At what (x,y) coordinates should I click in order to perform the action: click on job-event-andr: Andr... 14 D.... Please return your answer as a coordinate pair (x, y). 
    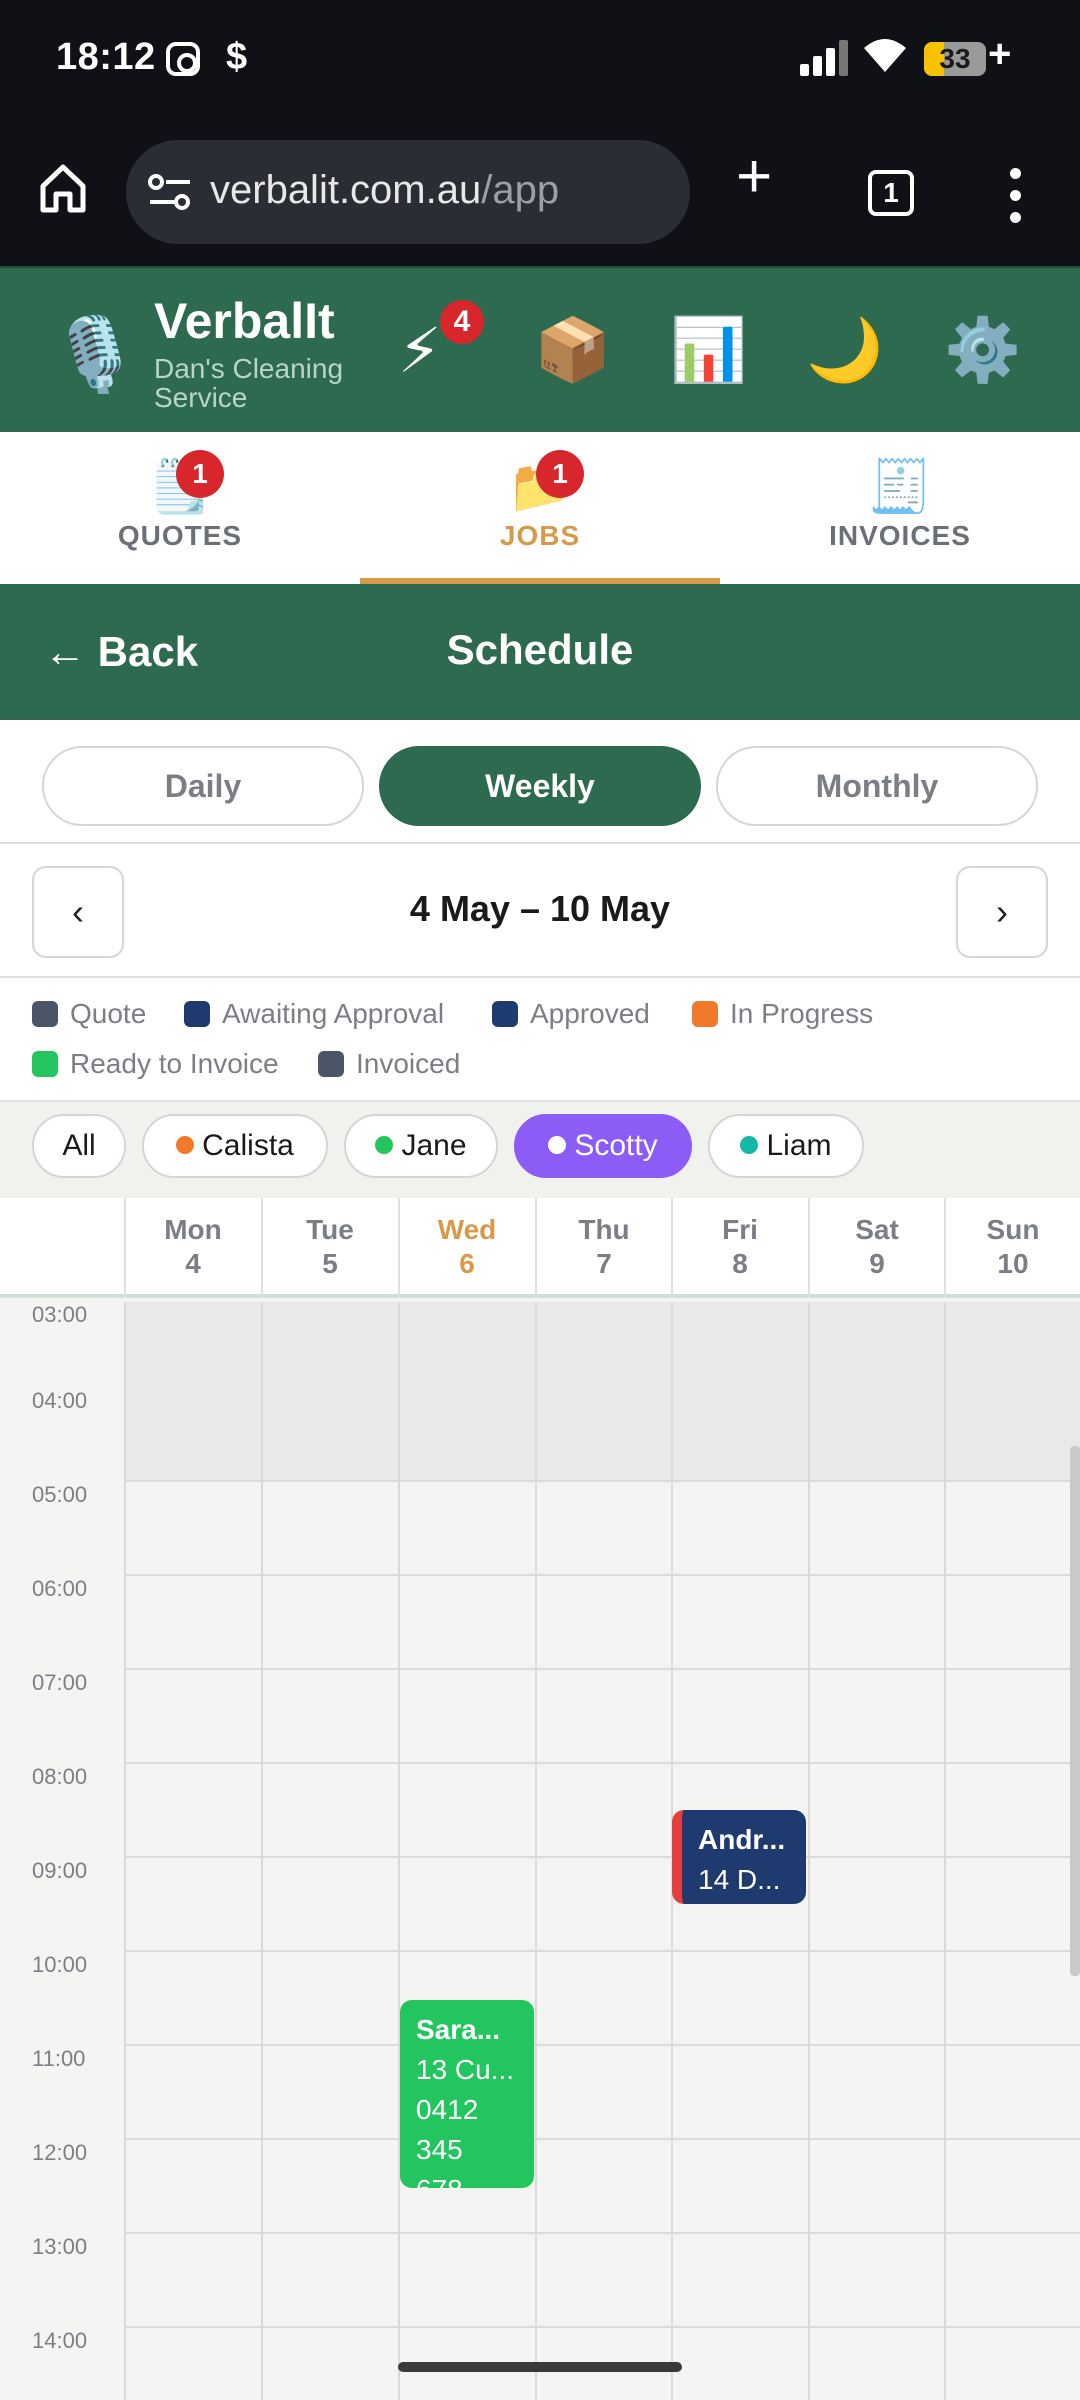
    Looking at the image, I should click on (739, 1857).